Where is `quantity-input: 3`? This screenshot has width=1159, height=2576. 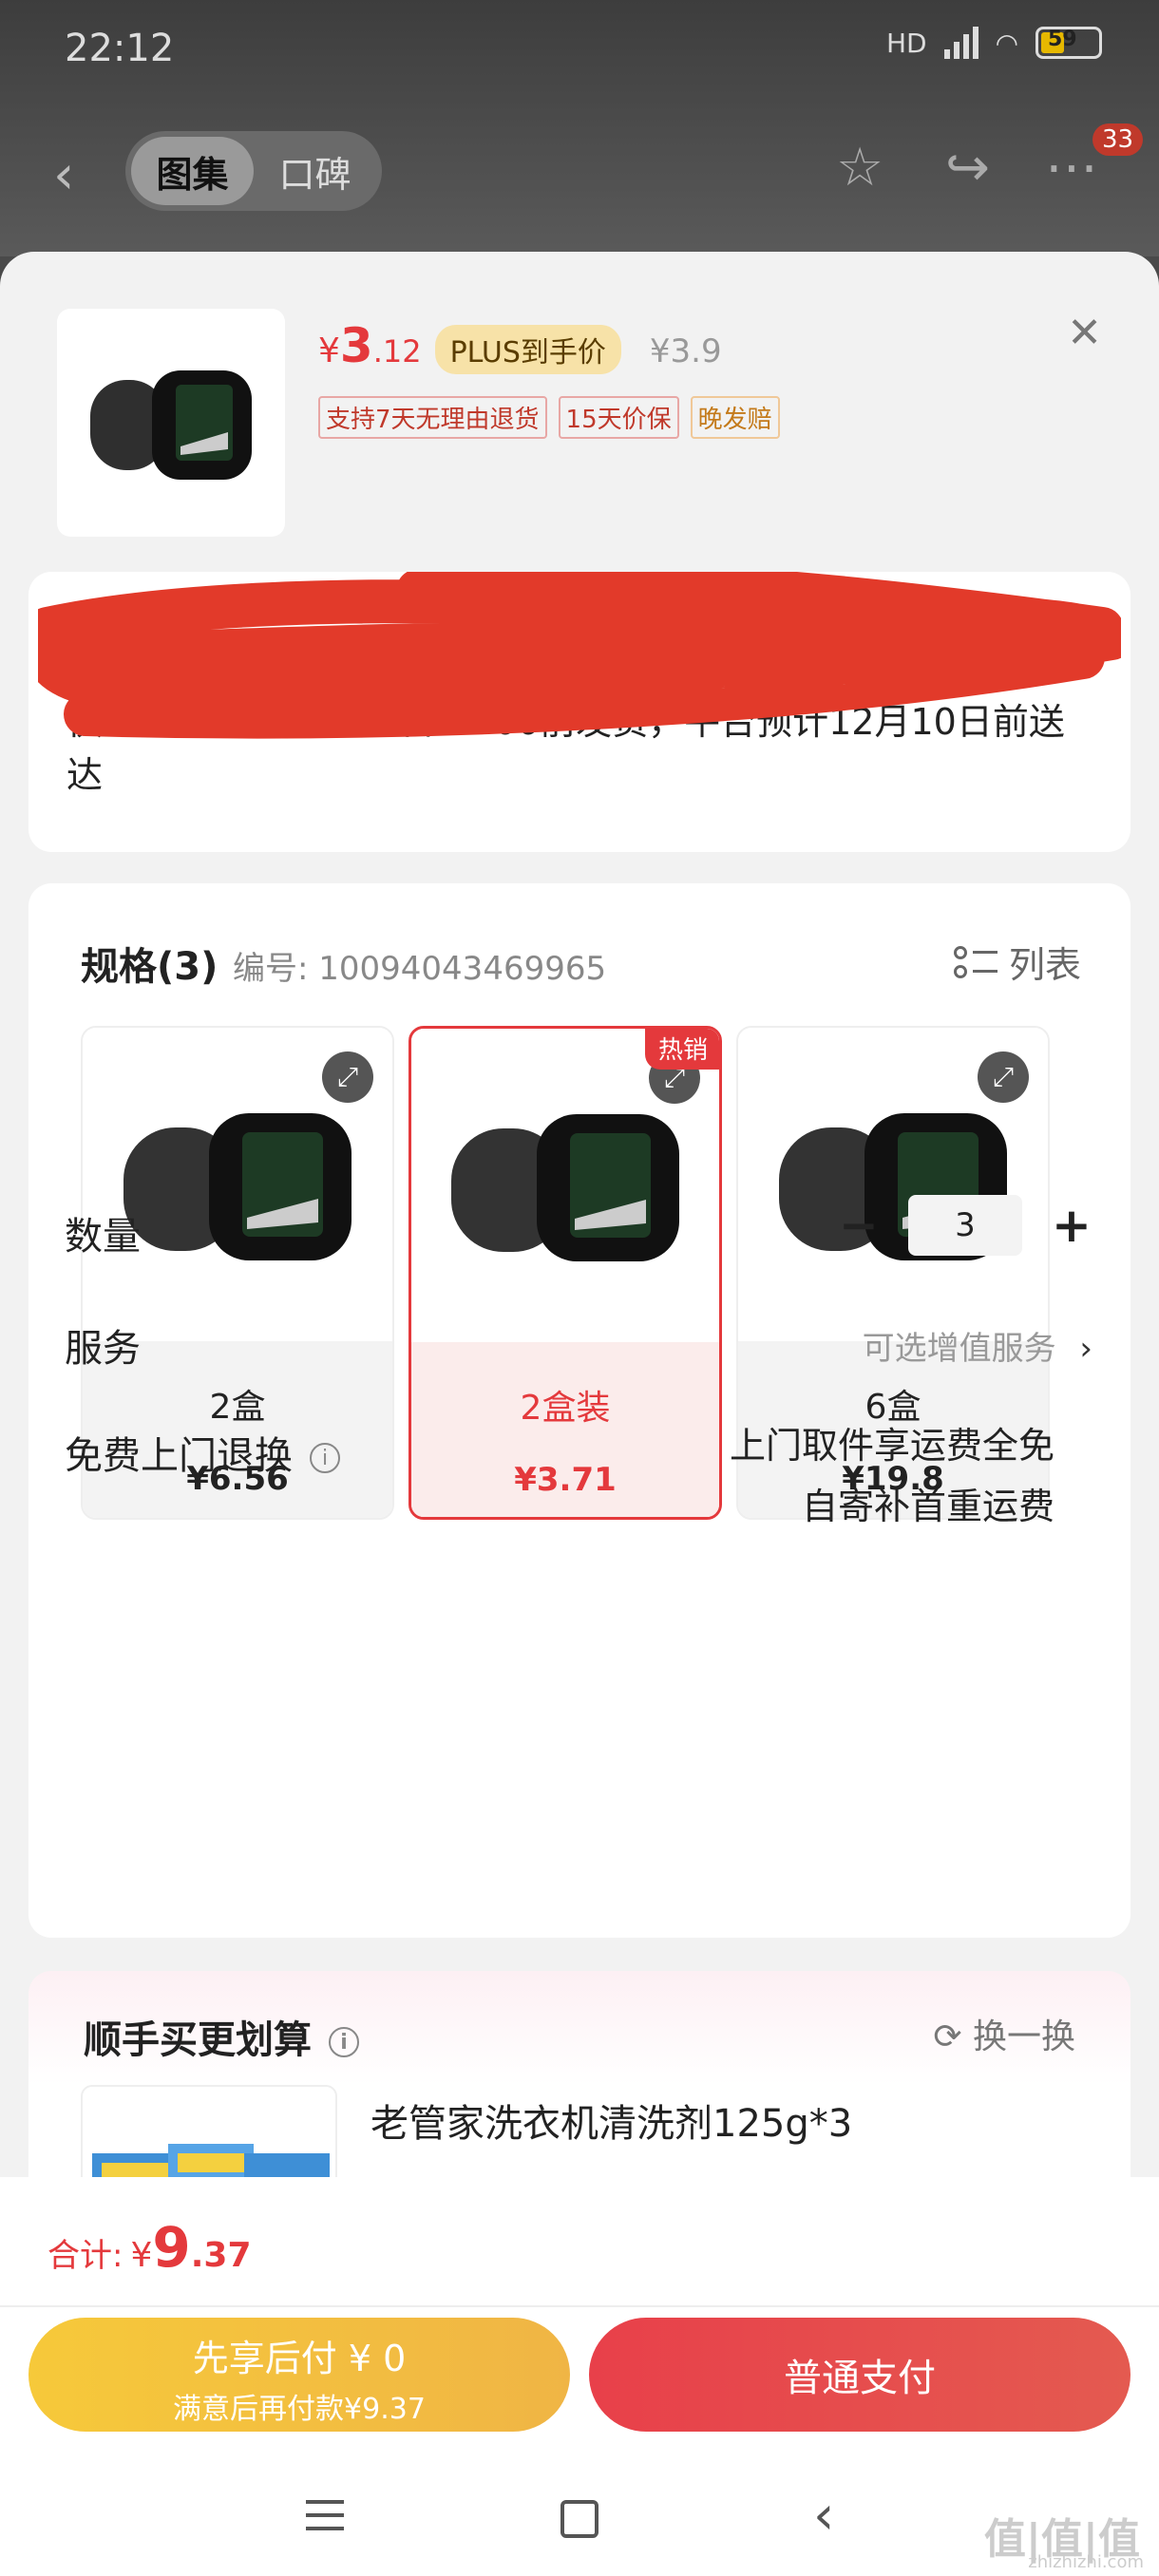
quantity-input: 3 is located at coordinates (965, 1225).